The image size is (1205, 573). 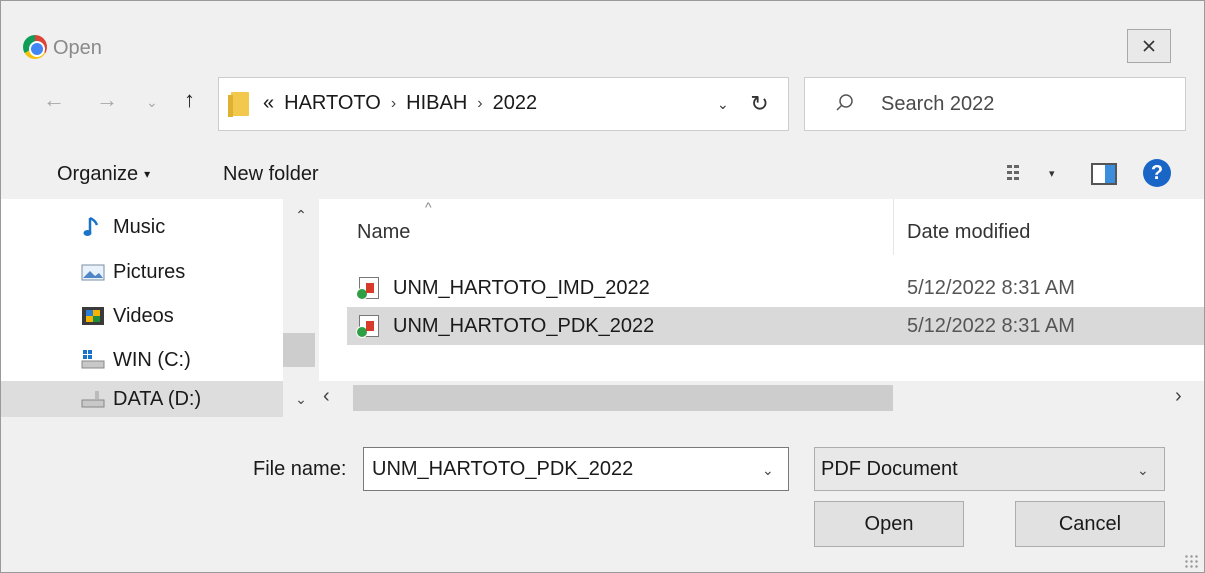 What do you see at coordinates (602, 173) in the screenshot?
I see `toolbar: Organize ▾ New folder ▾ ?` at bounding box center [602, 173].